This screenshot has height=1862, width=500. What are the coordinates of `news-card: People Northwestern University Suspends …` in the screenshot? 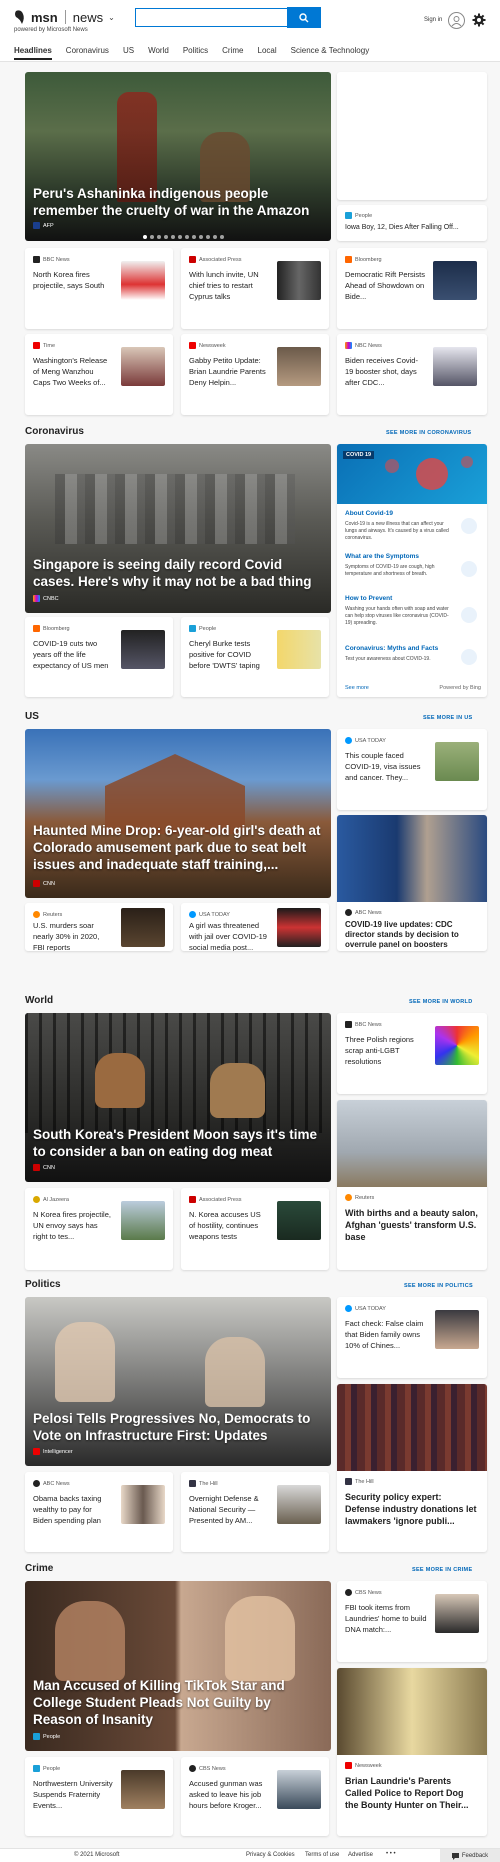 It's located at (99, 1796).